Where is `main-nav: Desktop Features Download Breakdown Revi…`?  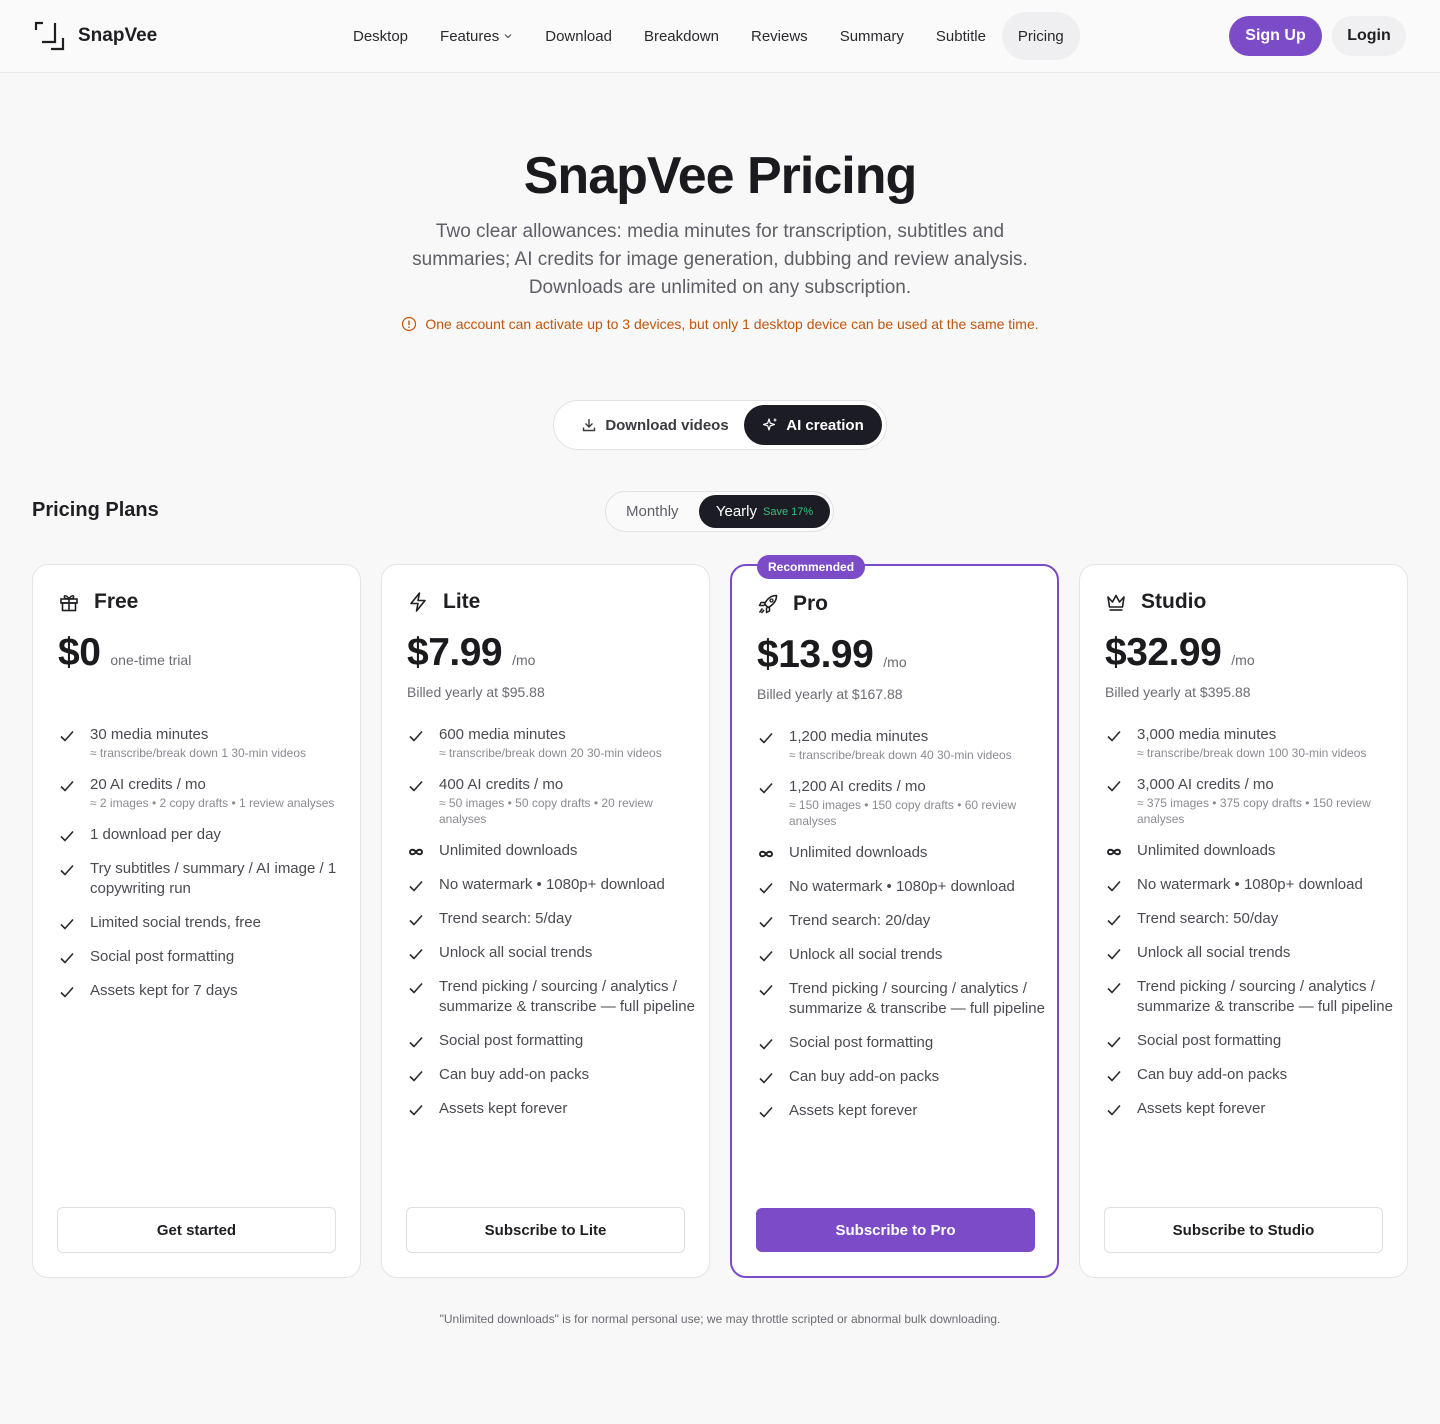
main-nav: Desktop Features Download Breakdown Revi… is located at coordinates (708, 36).